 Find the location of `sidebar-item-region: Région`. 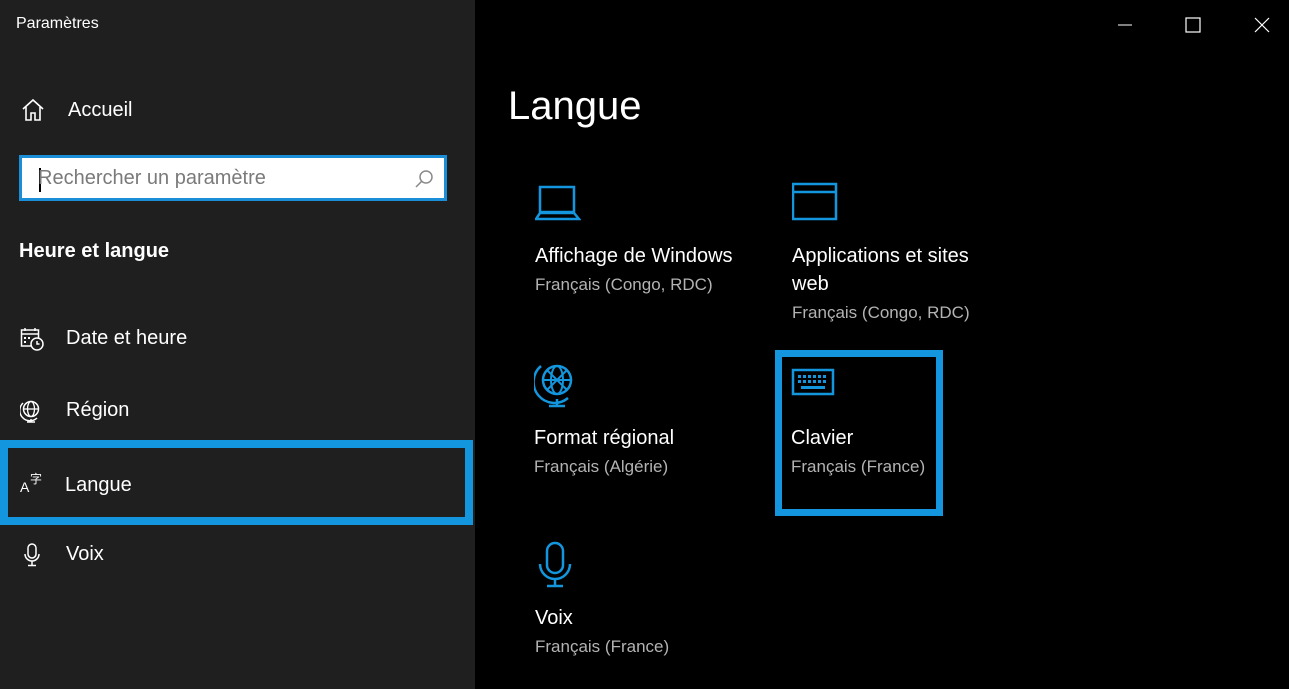

sidebar-item-region: Région is located at coordinates (237, 411).